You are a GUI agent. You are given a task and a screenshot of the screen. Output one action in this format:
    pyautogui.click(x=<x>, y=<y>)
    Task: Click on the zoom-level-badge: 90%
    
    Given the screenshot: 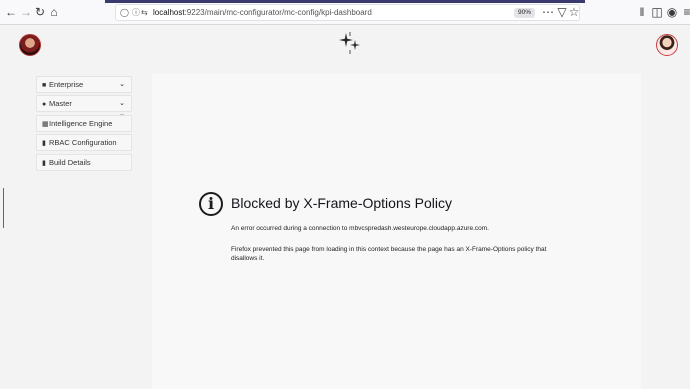 What is the action you would take?
    pyautogui.click(x=525, y=13)
    